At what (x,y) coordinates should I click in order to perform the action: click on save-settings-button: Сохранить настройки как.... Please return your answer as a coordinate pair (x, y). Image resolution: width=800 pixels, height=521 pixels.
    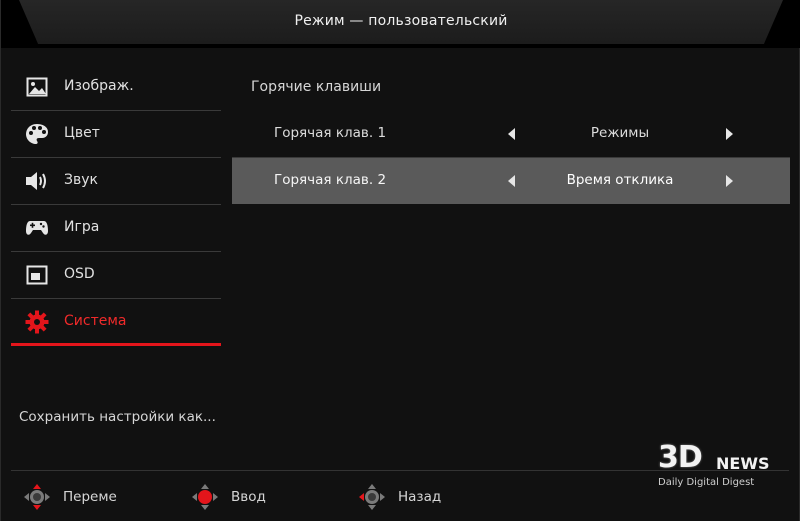
    Looking at the image, I should click on (117, 417).